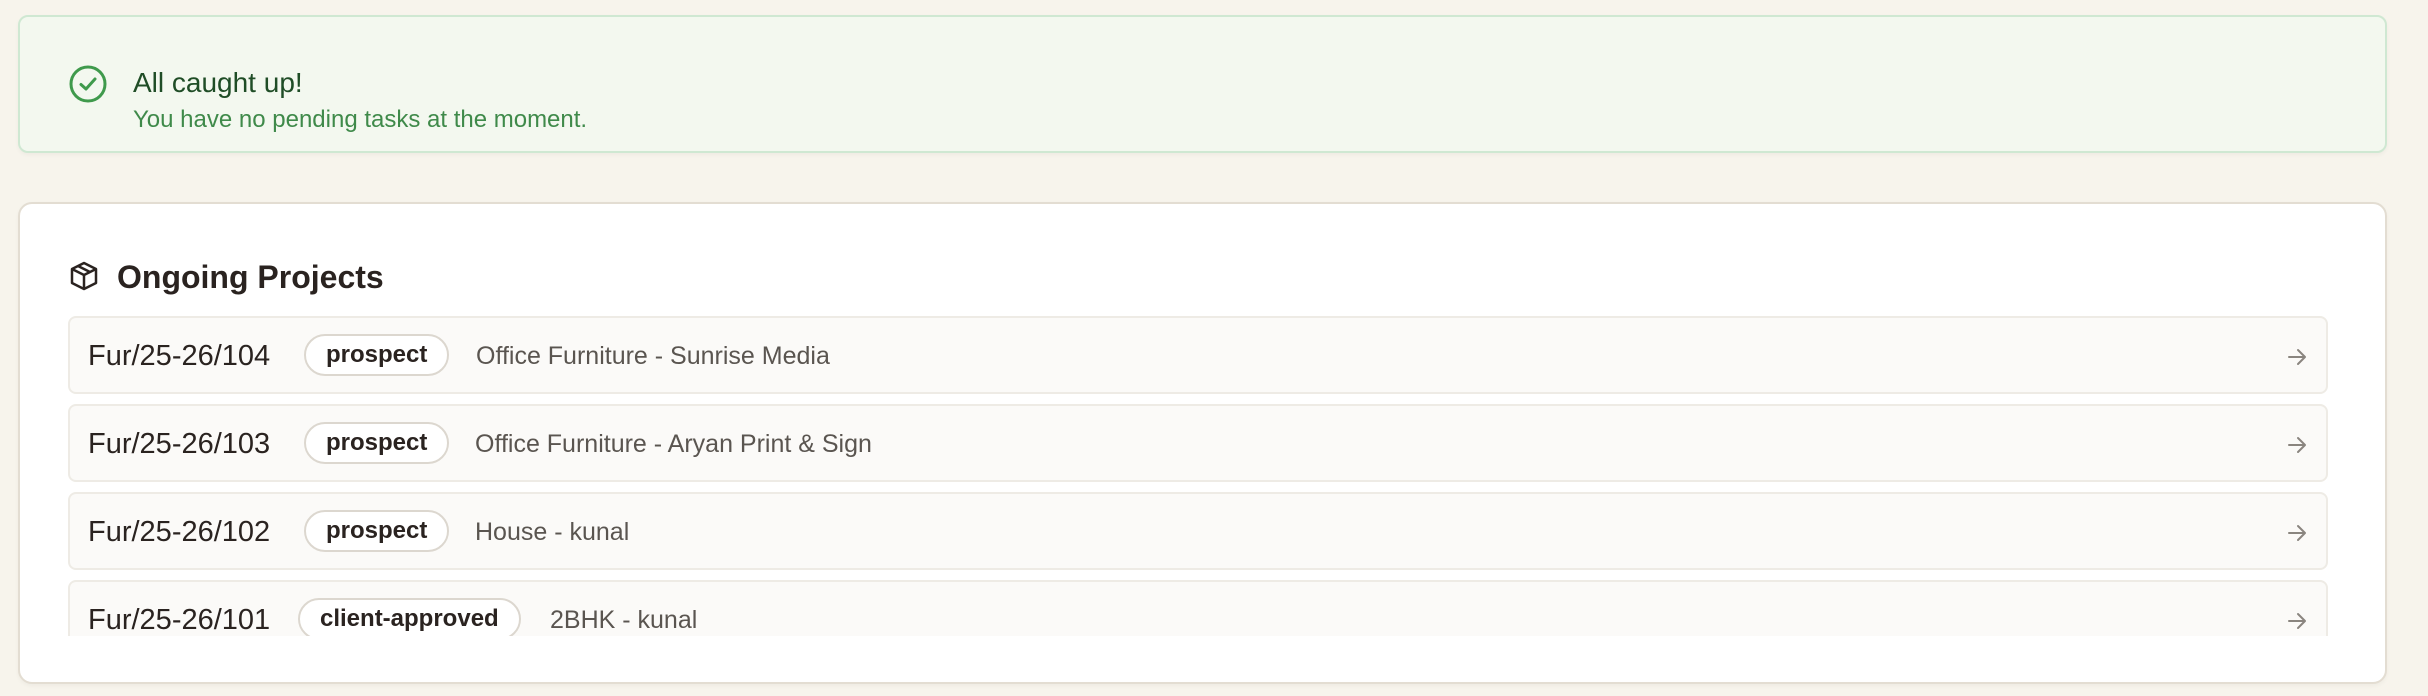 This screenshot has height=696, width=2428. I want to click on package-icon, so click(84, 276).